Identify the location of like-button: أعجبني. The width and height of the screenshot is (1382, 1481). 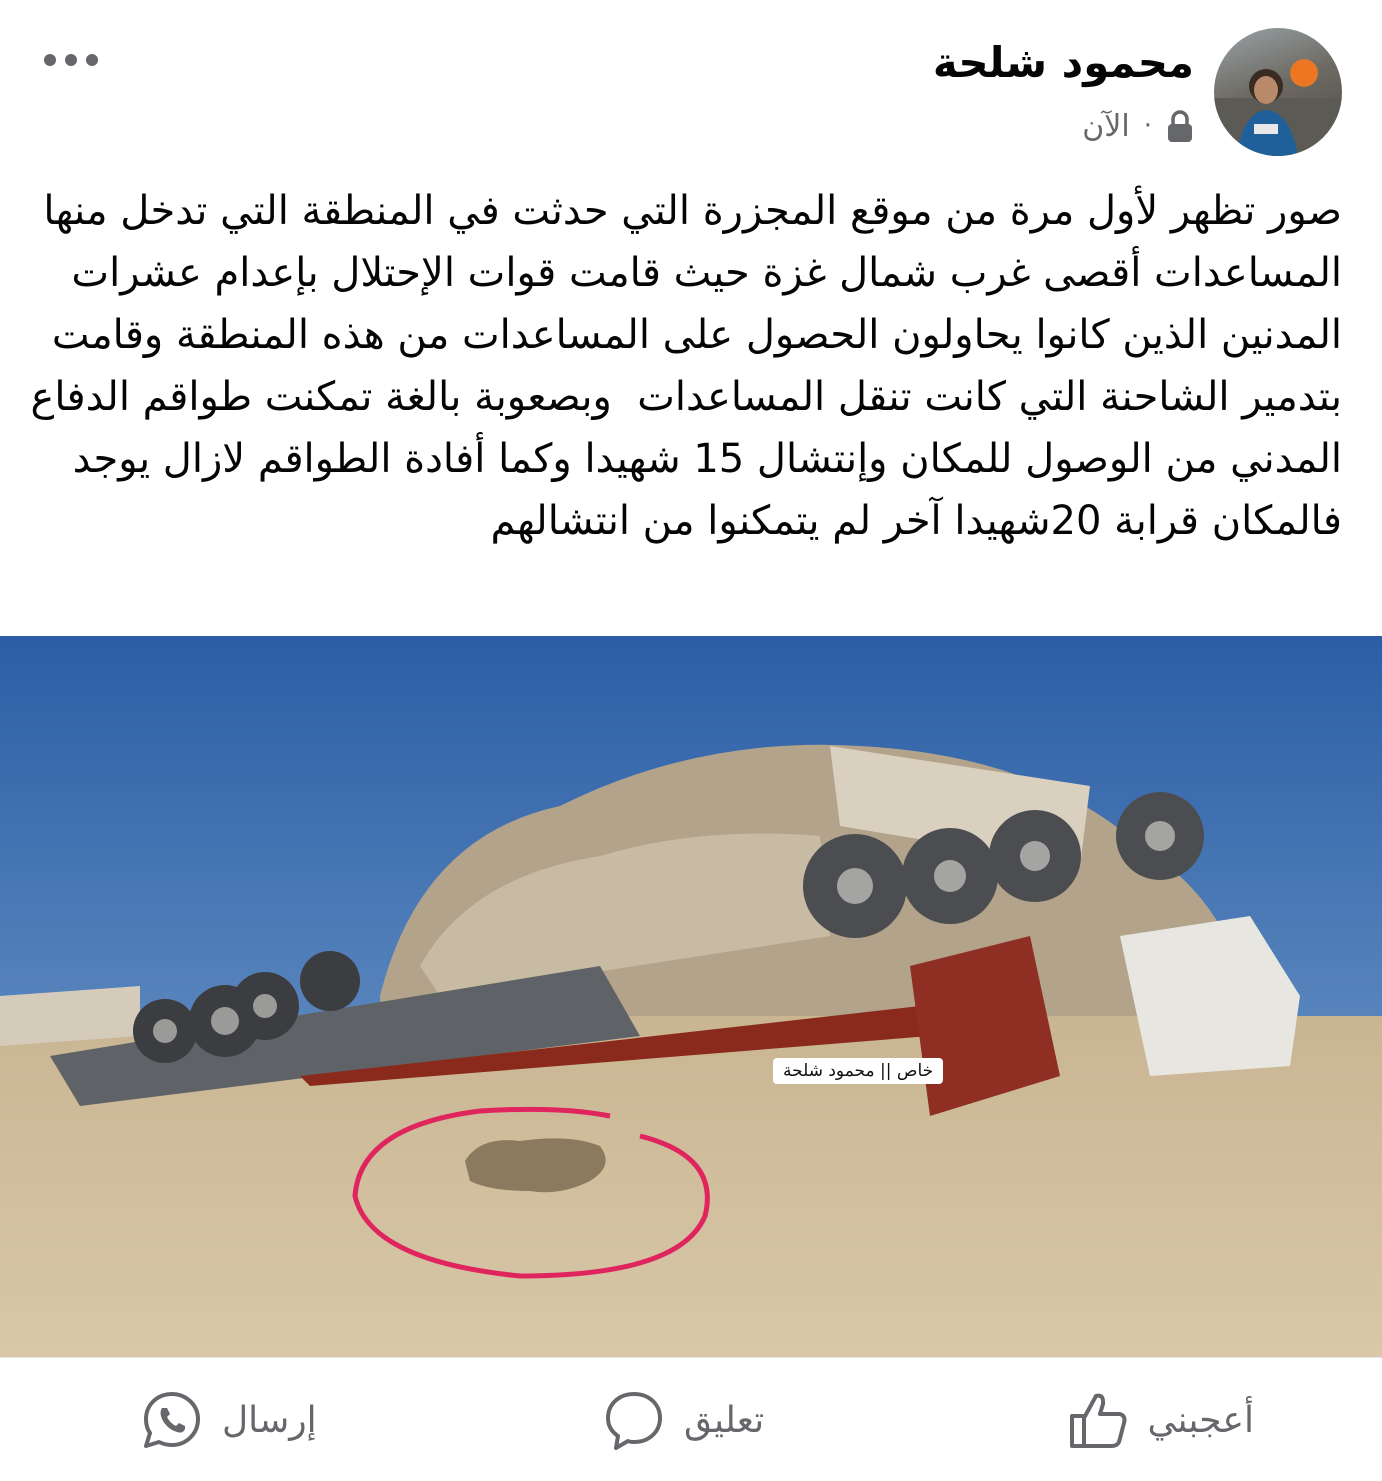
(1160, 1420).